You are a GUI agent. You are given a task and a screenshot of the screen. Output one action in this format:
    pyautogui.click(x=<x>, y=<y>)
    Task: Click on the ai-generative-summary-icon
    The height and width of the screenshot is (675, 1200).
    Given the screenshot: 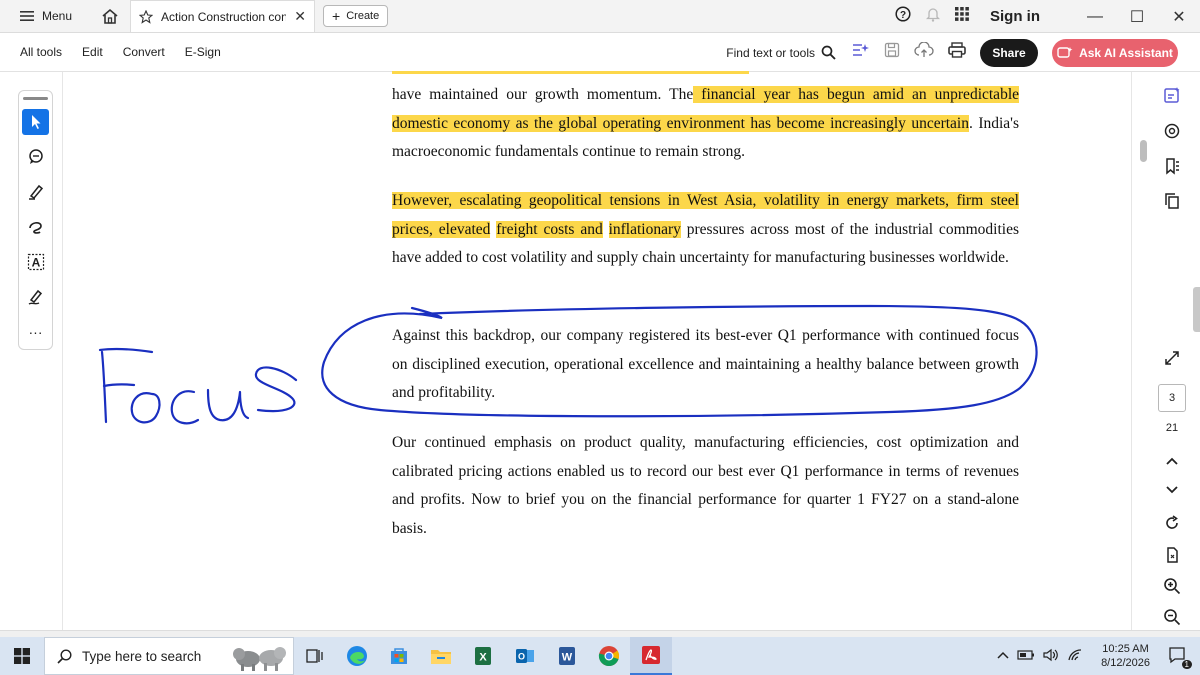 What is the action you would take?
    pyautogui.click(x=1172, y=95)
    